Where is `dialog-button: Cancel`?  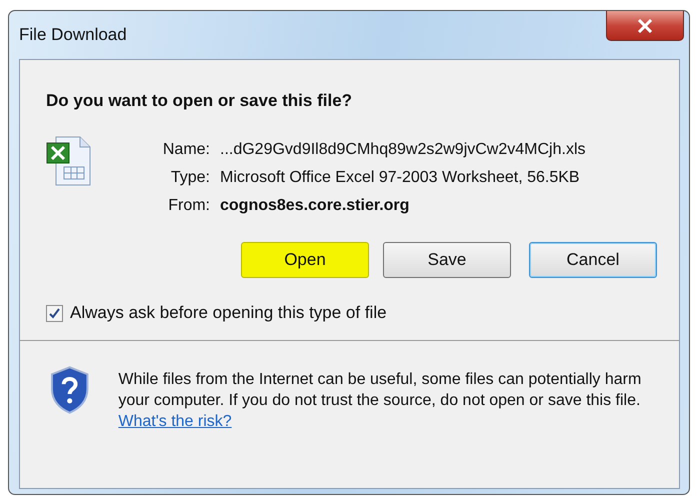 dialog-button: Cancel is located at coordinates (593, 260).